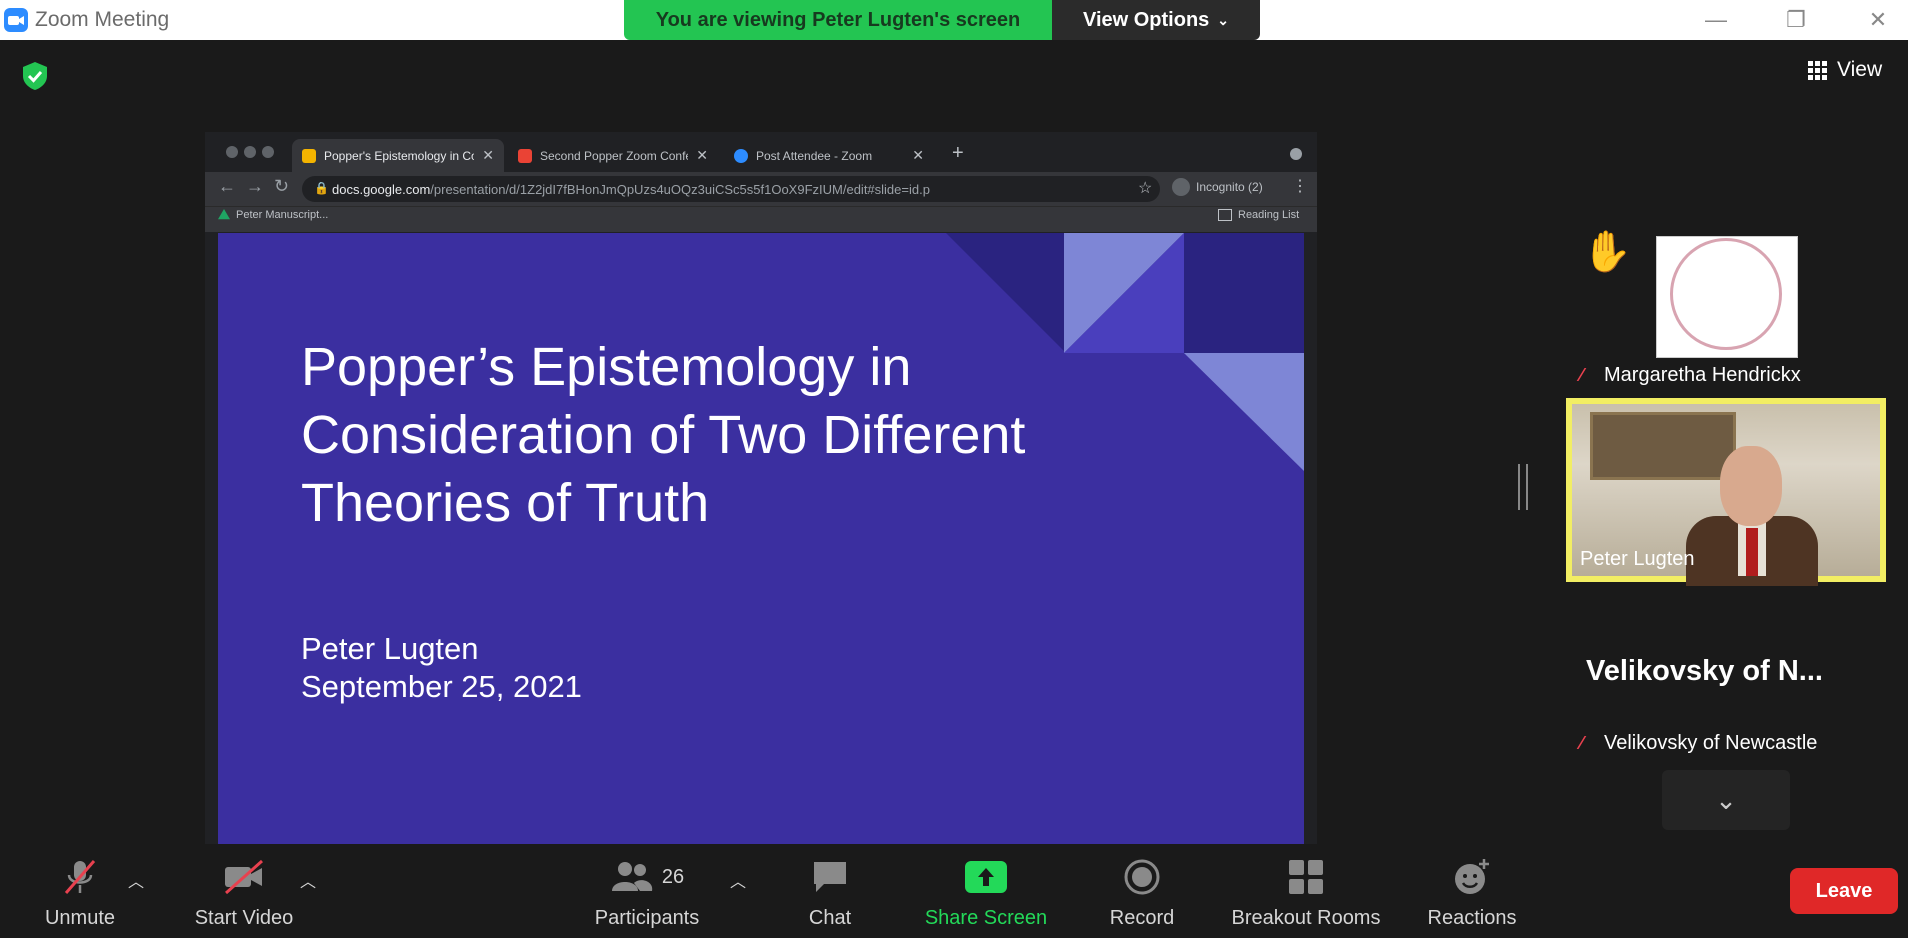 Image resolution: width=1908 pixels, height=938 pixels. I want to click on video-person-head, so click(1751, 486).